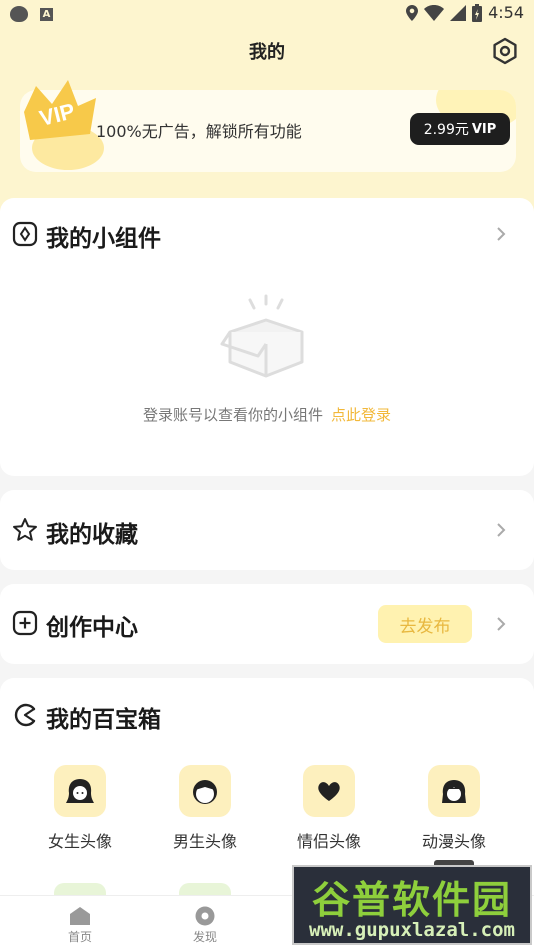 The width and height of the screenshot is (534, 950). Describe the element at coordinates (267, 14) in the screenshot. I see `status-bar: A 4:54` at that location.